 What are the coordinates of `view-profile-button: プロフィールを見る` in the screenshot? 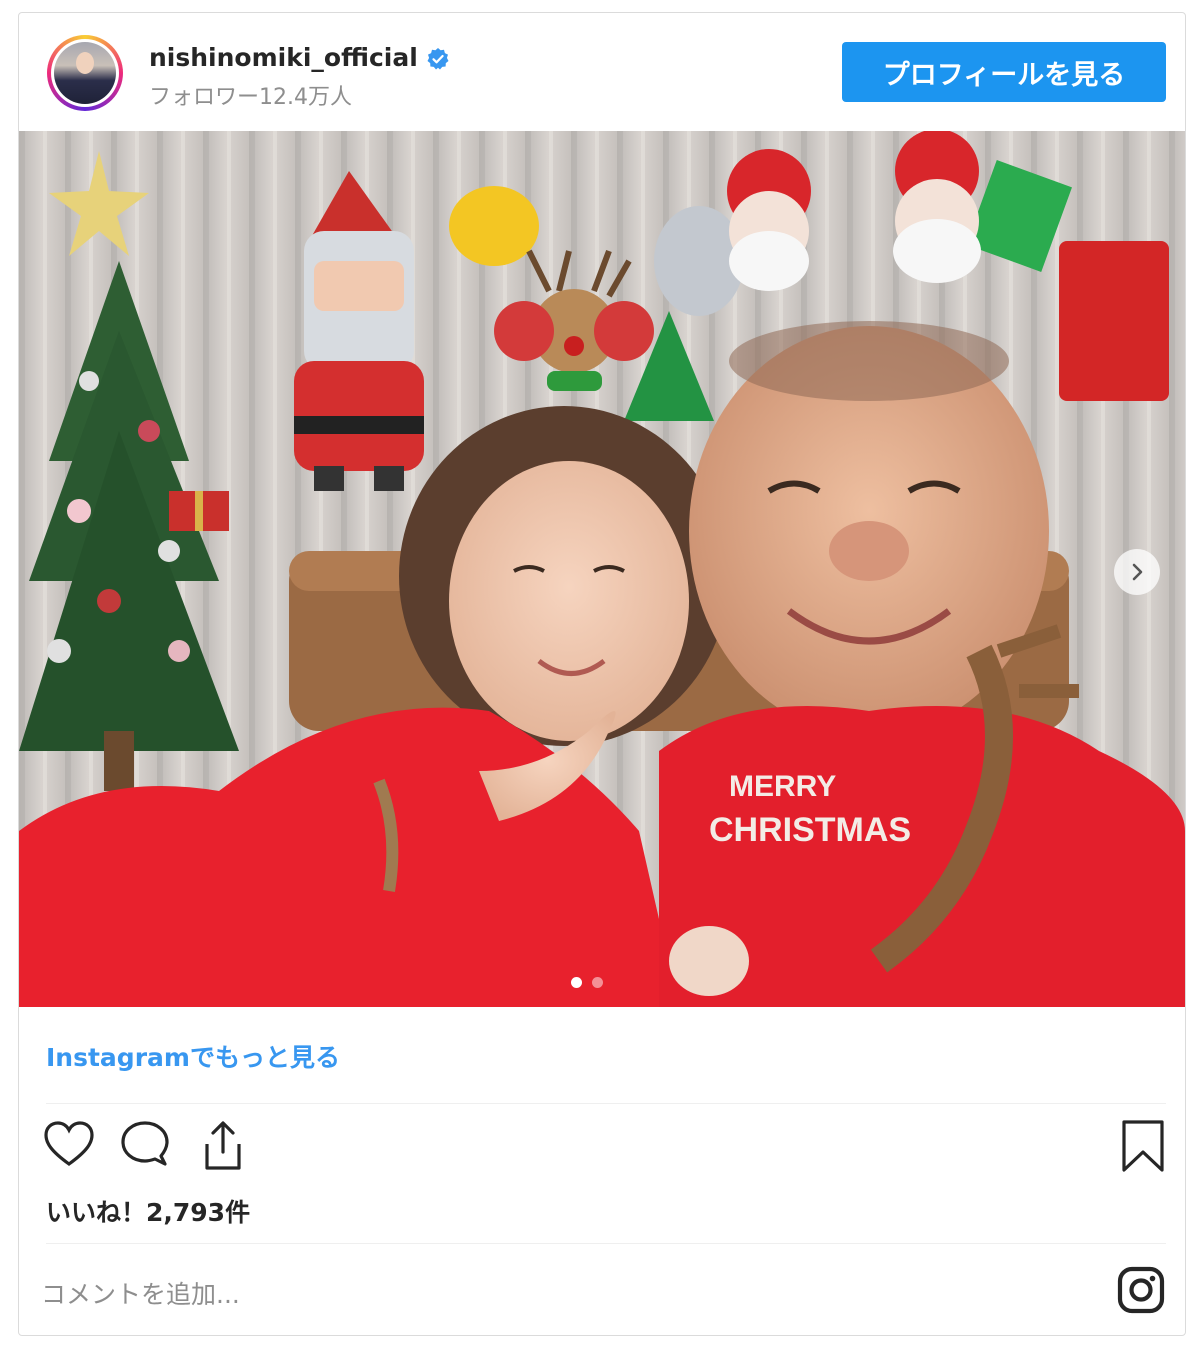 It's located at (1004, 72).